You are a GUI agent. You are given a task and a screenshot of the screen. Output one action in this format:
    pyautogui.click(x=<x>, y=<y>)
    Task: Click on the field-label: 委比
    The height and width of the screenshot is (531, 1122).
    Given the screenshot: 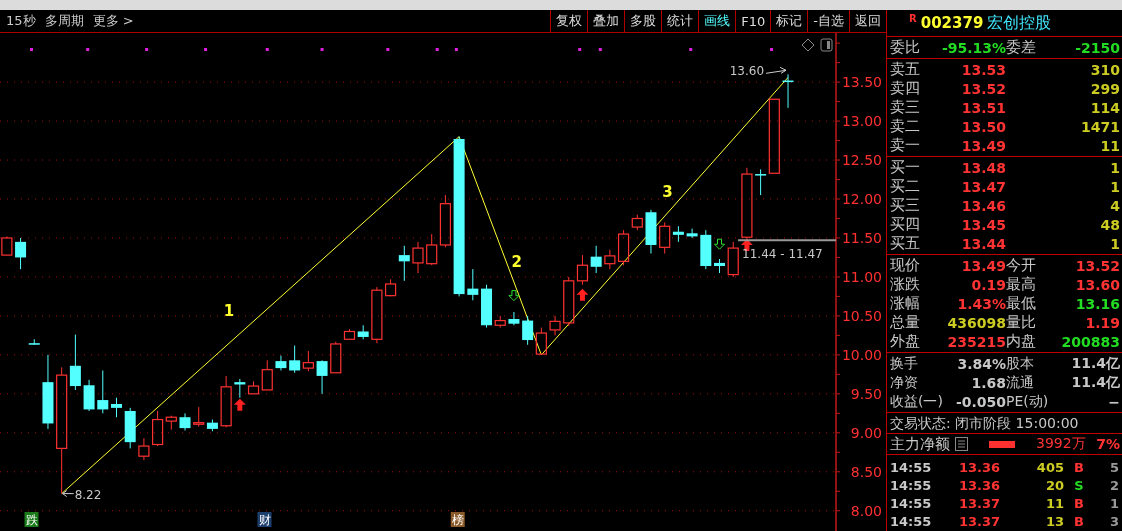 What is the action you would take?
    pyautogui.click(x=905, y=47)
    